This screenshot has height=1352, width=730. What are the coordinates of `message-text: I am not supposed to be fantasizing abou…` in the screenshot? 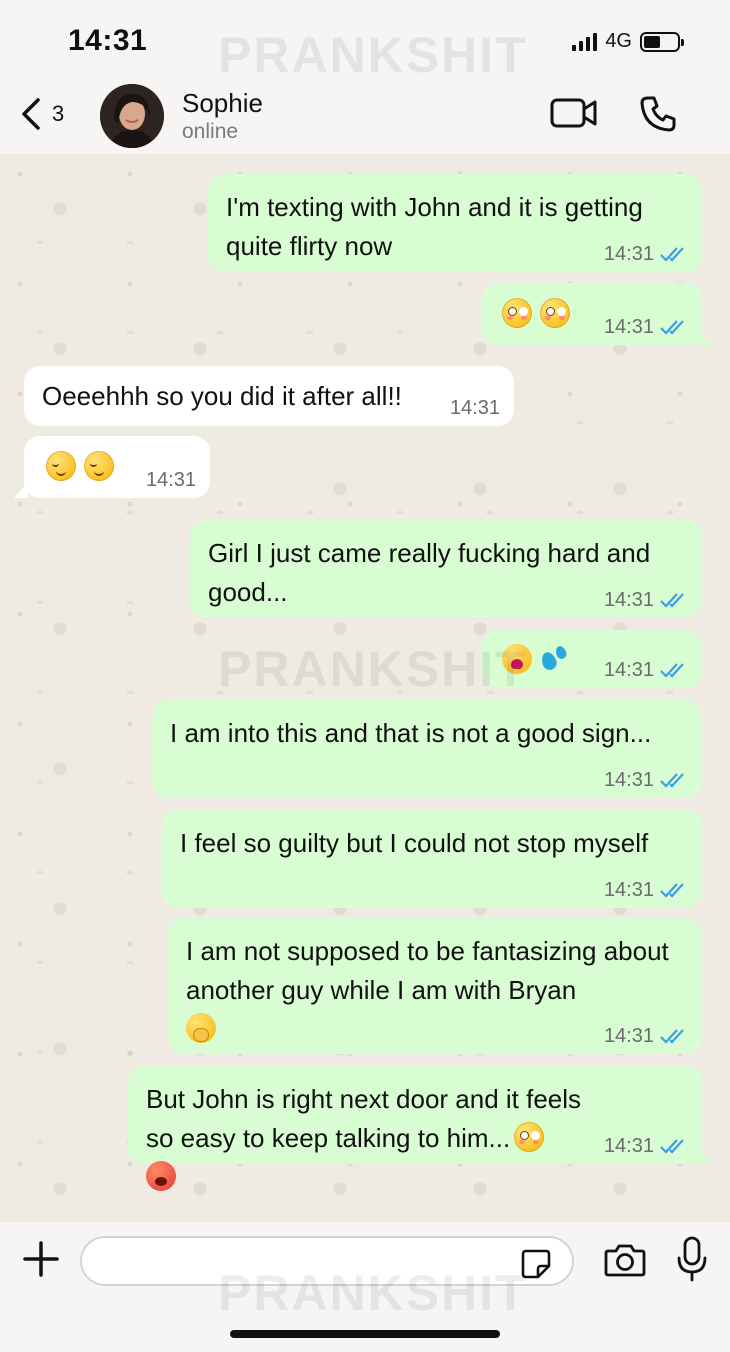 It's located at (427, 970).